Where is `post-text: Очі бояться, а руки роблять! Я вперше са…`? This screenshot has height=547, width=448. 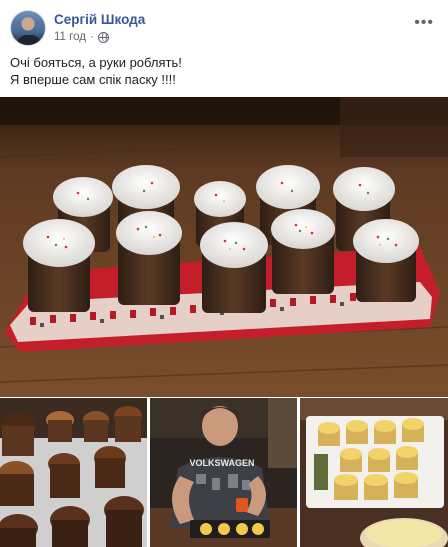 post-text: Очі бояться, а руки роблять! Я вперше са… is located at coordinates (224, 71).